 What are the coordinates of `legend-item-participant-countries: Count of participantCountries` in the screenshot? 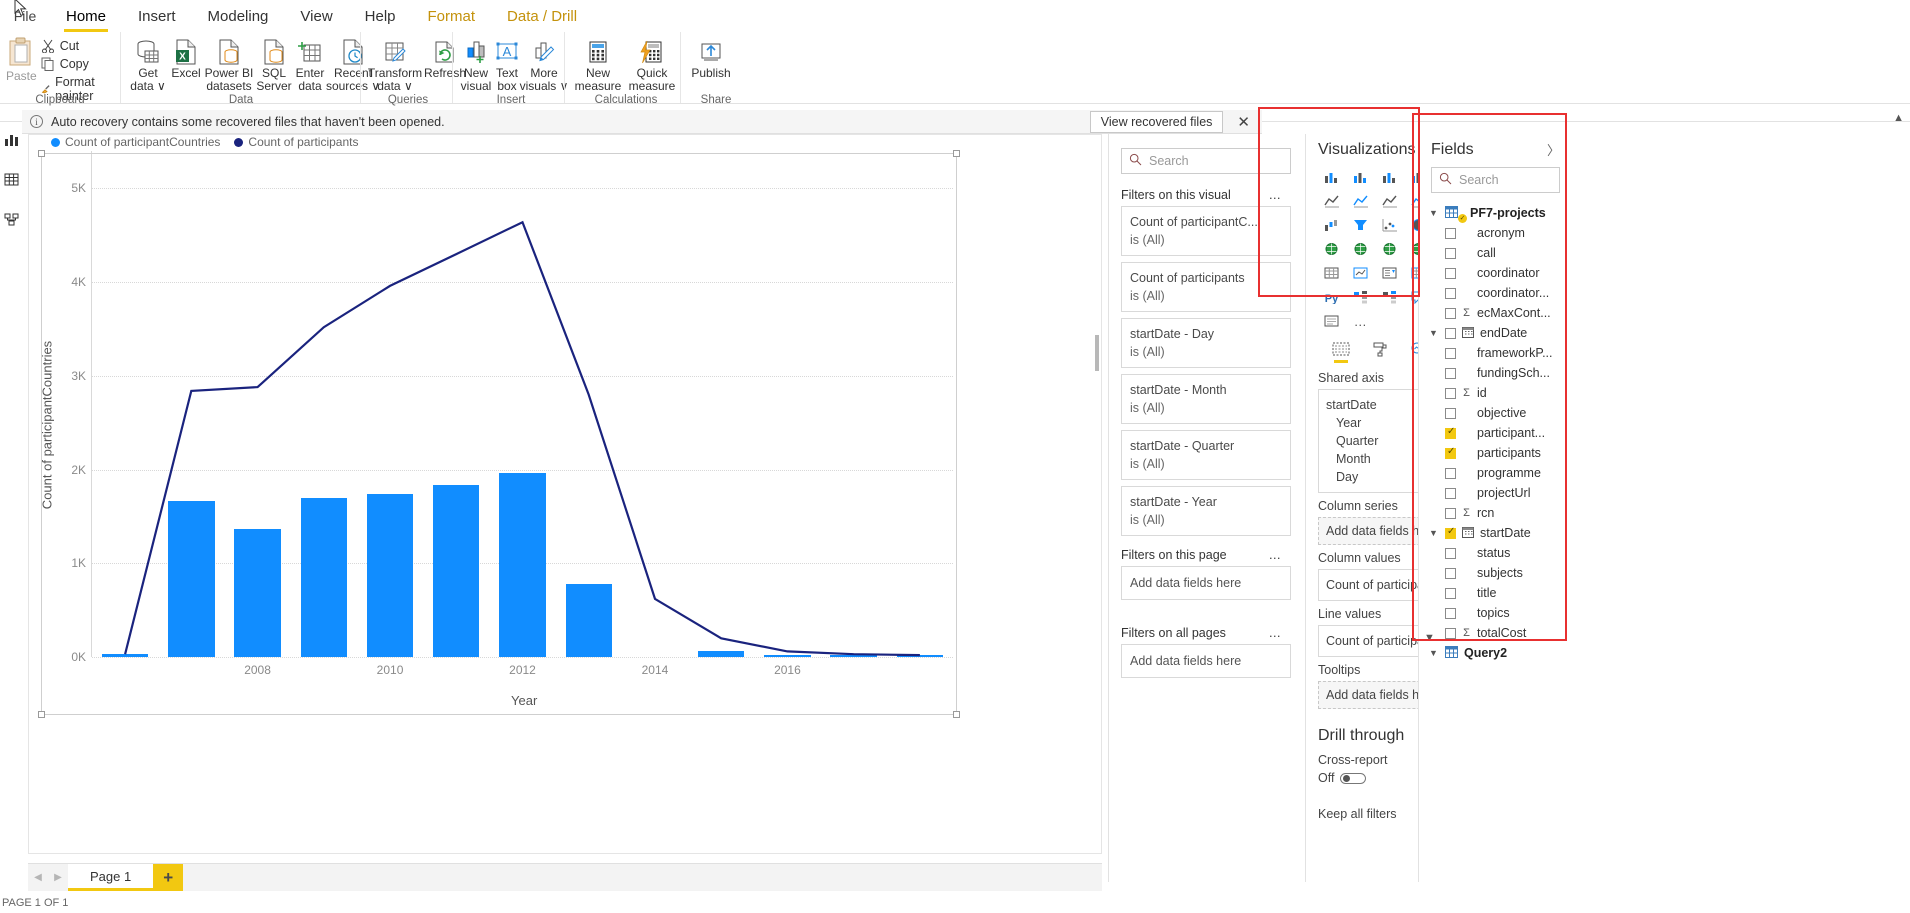 It's located at (135, 142).